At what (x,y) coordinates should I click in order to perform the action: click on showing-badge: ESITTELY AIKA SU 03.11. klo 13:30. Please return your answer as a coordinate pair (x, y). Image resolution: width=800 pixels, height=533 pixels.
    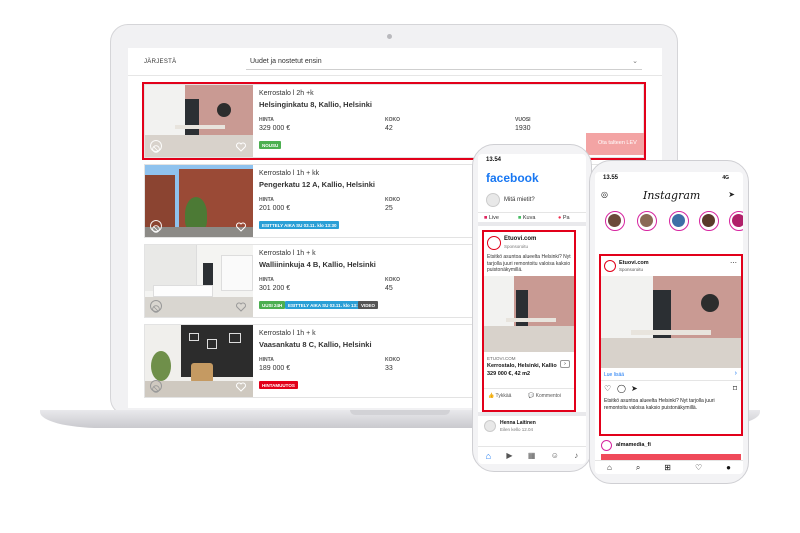
    Looking at the image, I should click on (325, 305).